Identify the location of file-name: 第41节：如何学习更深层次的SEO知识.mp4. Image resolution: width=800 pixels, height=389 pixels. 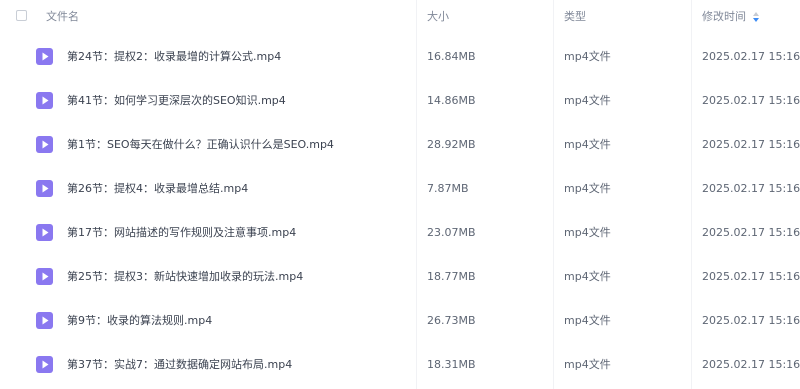
(176, 100).